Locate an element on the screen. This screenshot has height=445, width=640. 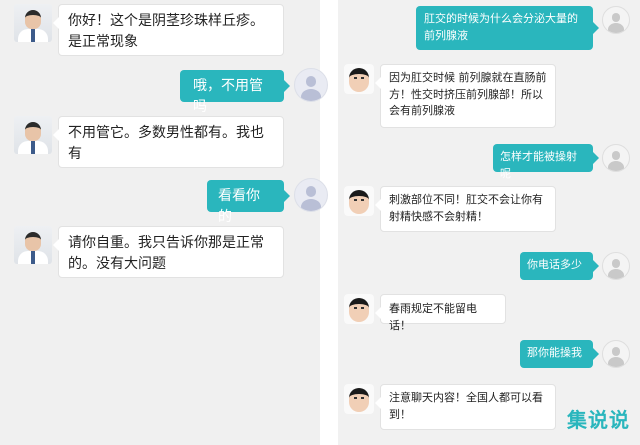
outgoing-message-bubble: 那你能操我 is located at coordinates (559, 354).